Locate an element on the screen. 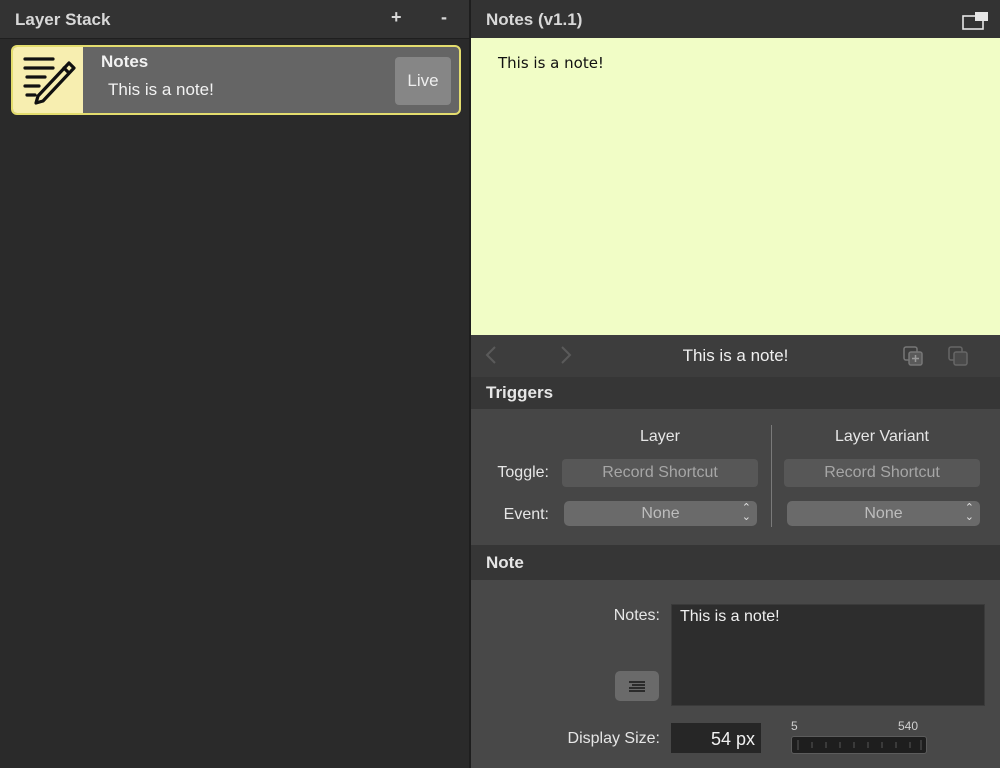  display-size-value: 54 px is located at coordinates (732, 739).